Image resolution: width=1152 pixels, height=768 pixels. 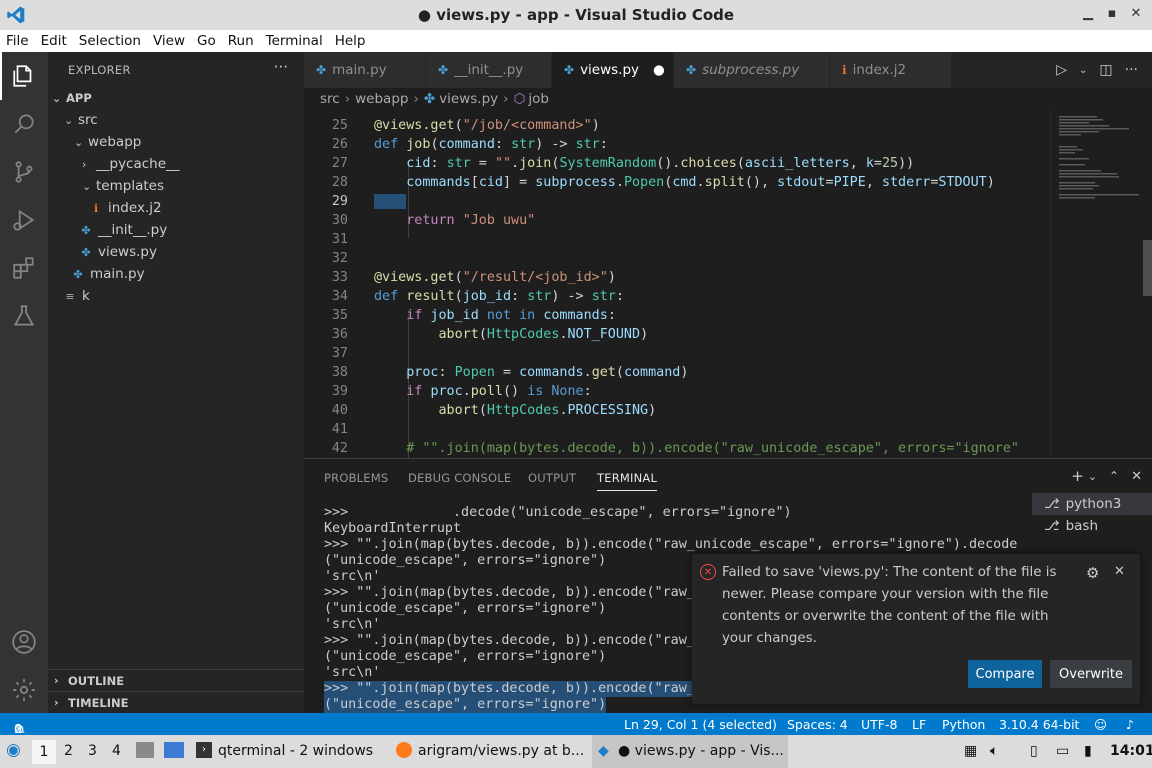 What do you see at coordinates (1136, 13) in the screenshot?
I see `close-window-icon: ✕` at bounding box center [1136, 13].